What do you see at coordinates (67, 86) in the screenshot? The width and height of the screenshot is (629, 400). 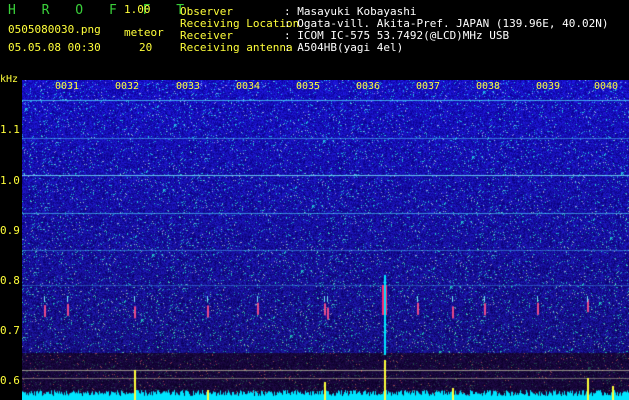 I see `minute-label-0031: 0031` at bounding box center [67, 86].